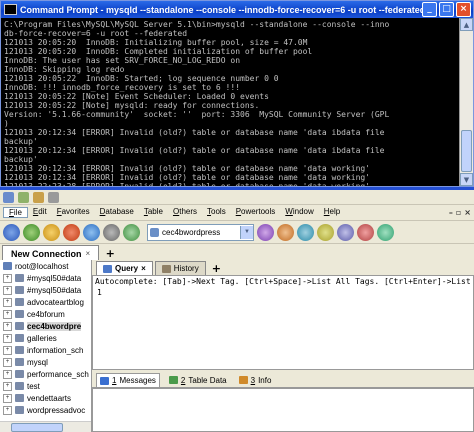 This screenshot has height=432, width=474. Describe the element at coordinates (305, 232) in the screenshot. I see `schema-icon` at that location.